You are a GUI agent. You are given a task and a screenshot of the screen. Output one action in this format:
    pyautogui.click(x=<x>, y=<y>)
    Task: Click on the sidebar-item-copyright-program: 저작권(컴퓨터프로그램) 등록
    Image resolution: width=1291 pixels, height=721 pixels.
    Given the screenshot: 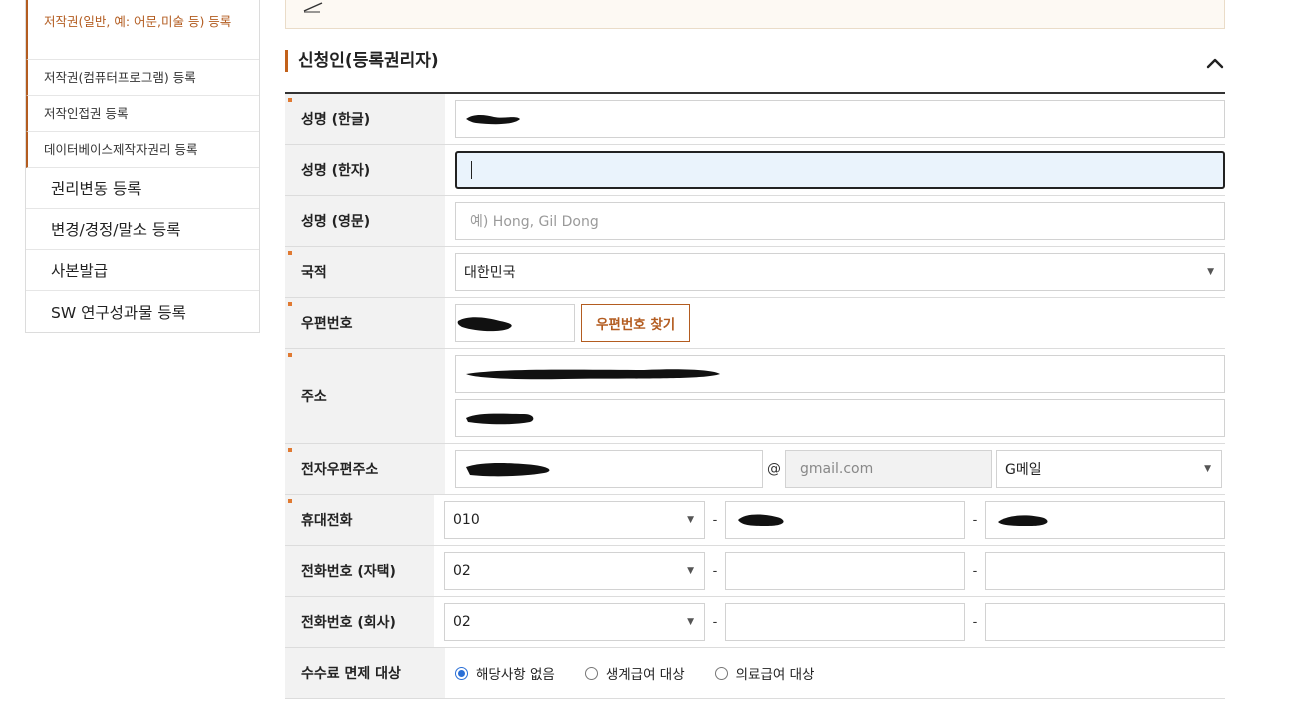 What is the action you would take?
    pyautogui.click(x=142, y=78)
    